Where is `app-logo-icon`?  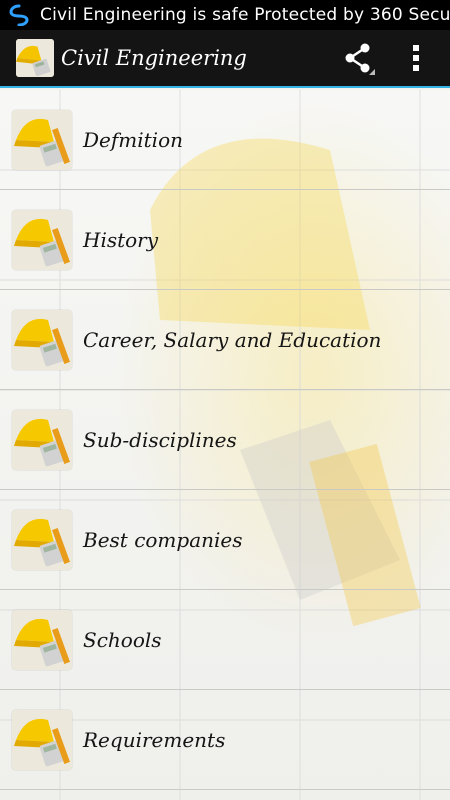 app-logo-icon is located at coordinates (35, 58).